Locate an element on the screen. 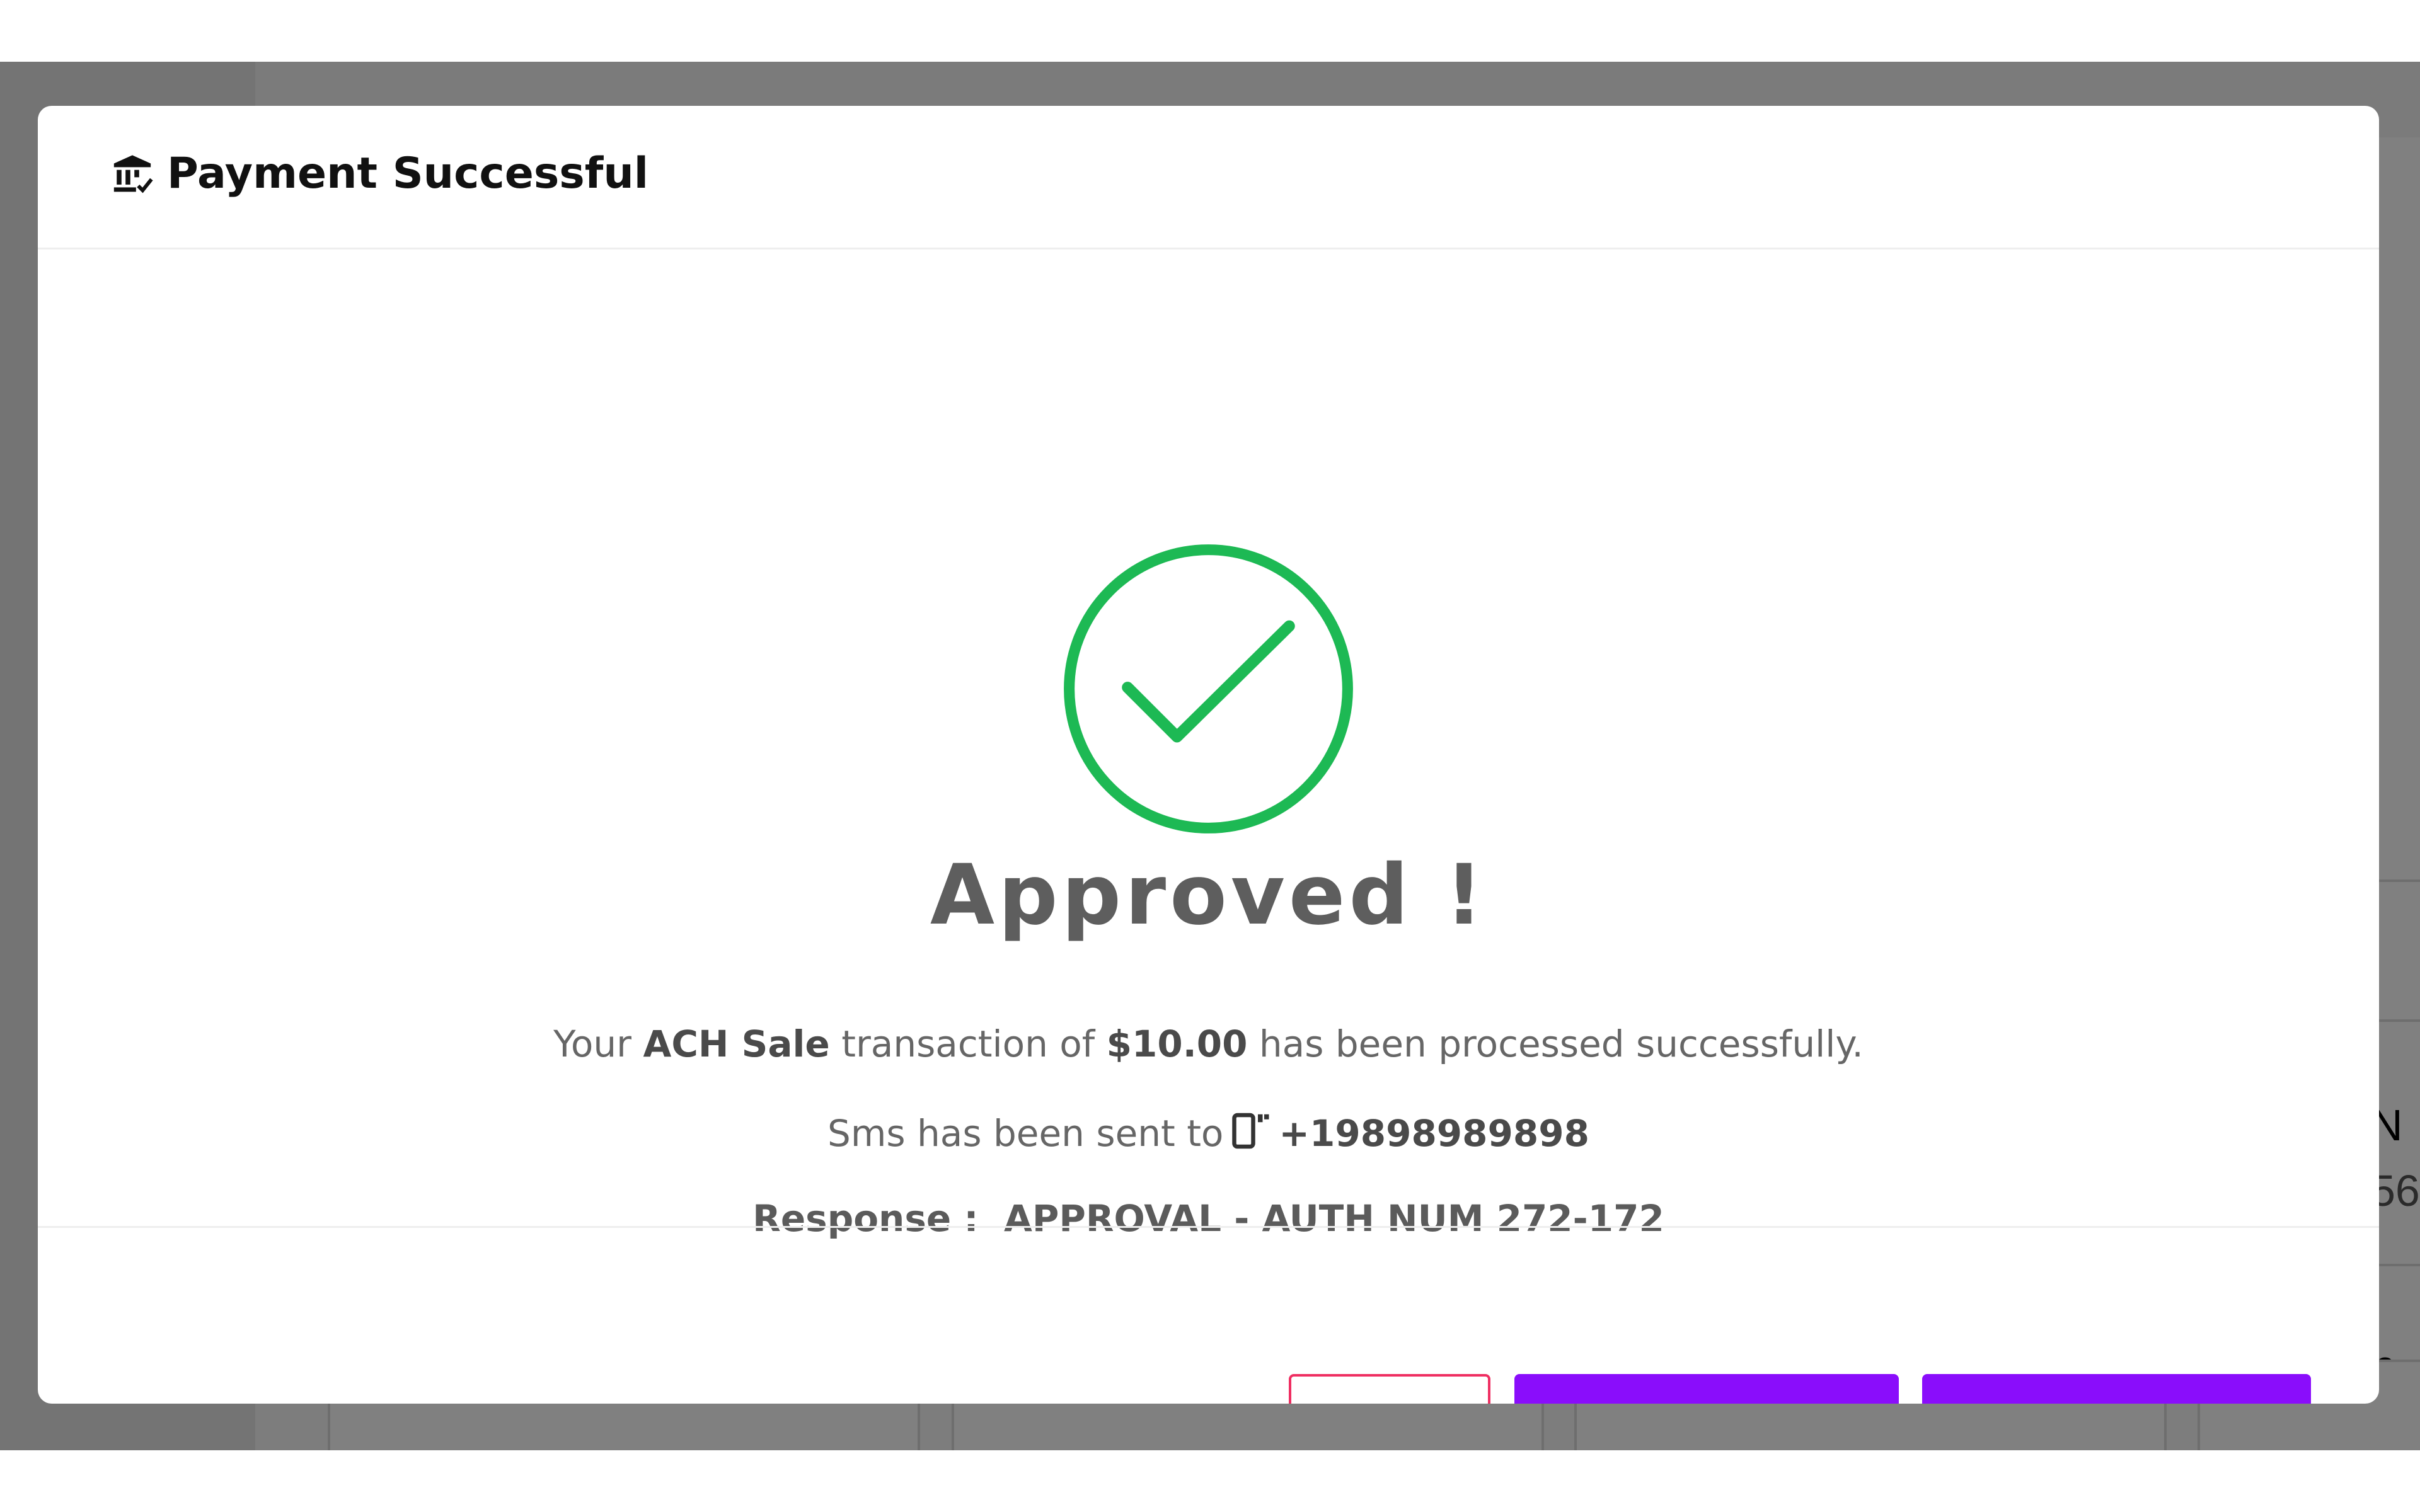  sms-prefix: Sms has been sent to is located at coordinates (1025, 1133).